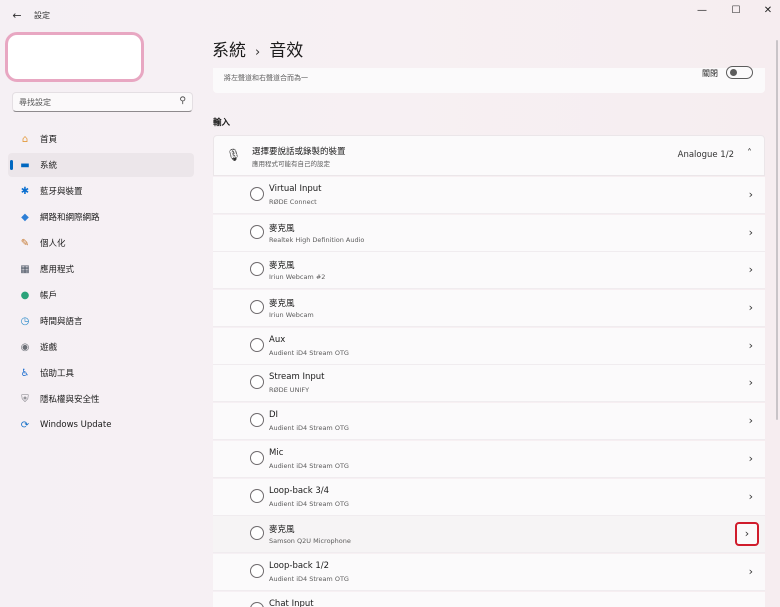  What do you see at coordinates (25, 373) in the screenshot?
I see `accessibility-icon: ♿` at bounding box center [25, 373].